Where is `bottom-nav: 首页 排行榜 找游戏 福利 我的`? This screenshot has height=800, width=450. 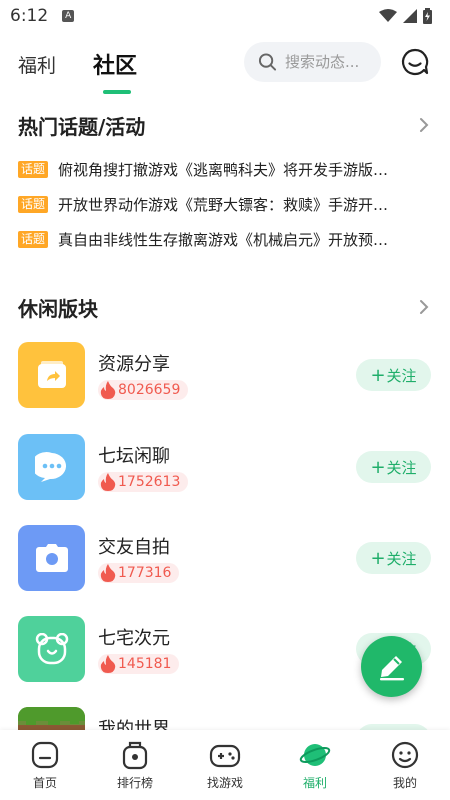
bottom-nav: 首页 排行榜 找游戏 福利 我的 is located at coordinates (225, 765).